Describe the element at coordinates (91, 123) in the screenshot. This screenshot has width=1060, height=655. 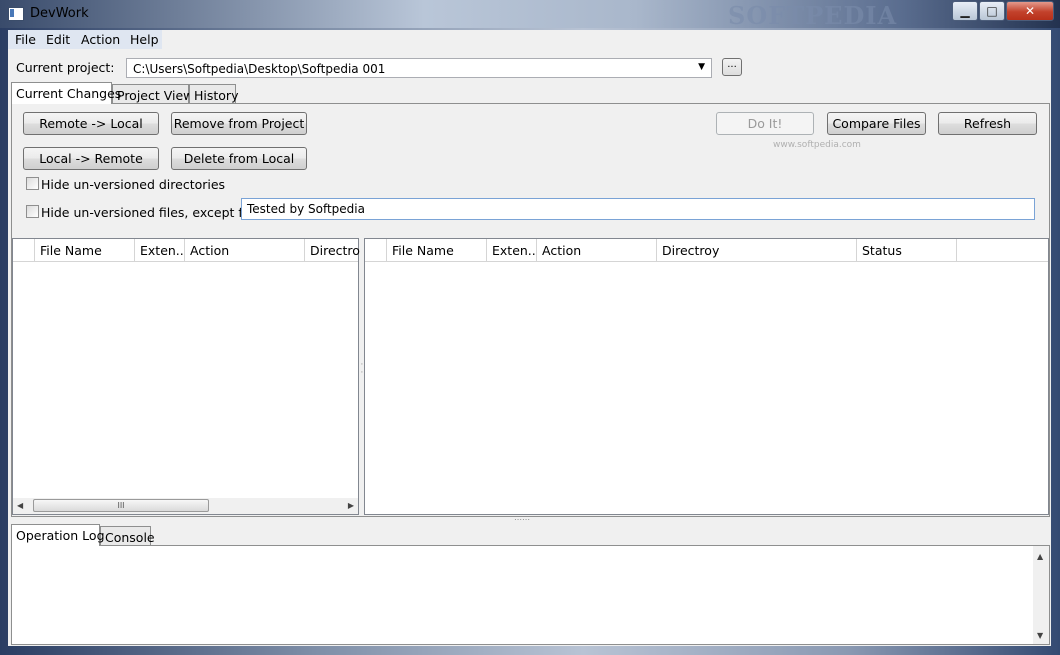
I see `remote-to-local-button: Remote -> Local` at that location.